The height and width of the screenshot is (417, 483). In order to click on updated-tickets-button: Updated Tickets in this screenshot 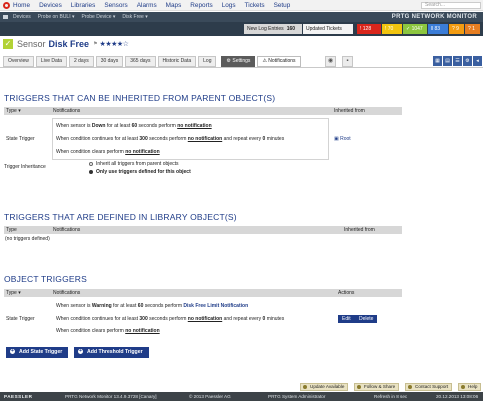, I will do `click(328, 29)`.